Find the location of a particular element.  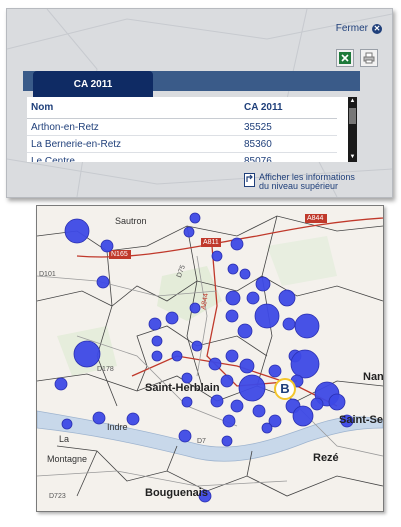

column-header-nom: Nom is located at coordinates (133, 108).